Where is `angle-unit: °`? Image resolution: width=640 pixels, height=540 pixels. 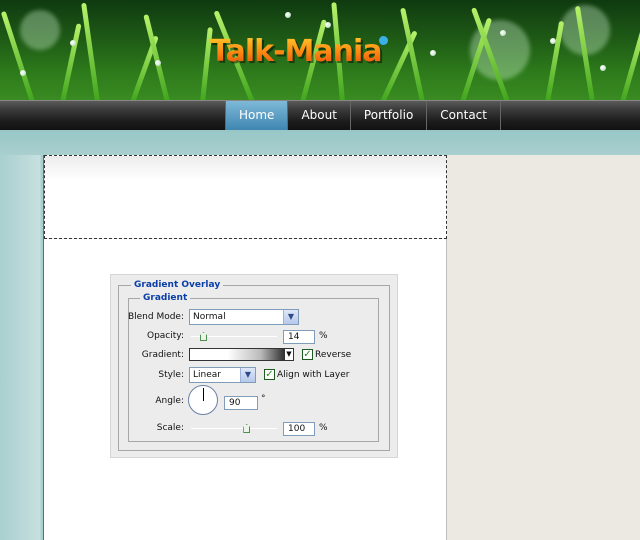
angle-unit: ° is located at coordinates (263, 399).